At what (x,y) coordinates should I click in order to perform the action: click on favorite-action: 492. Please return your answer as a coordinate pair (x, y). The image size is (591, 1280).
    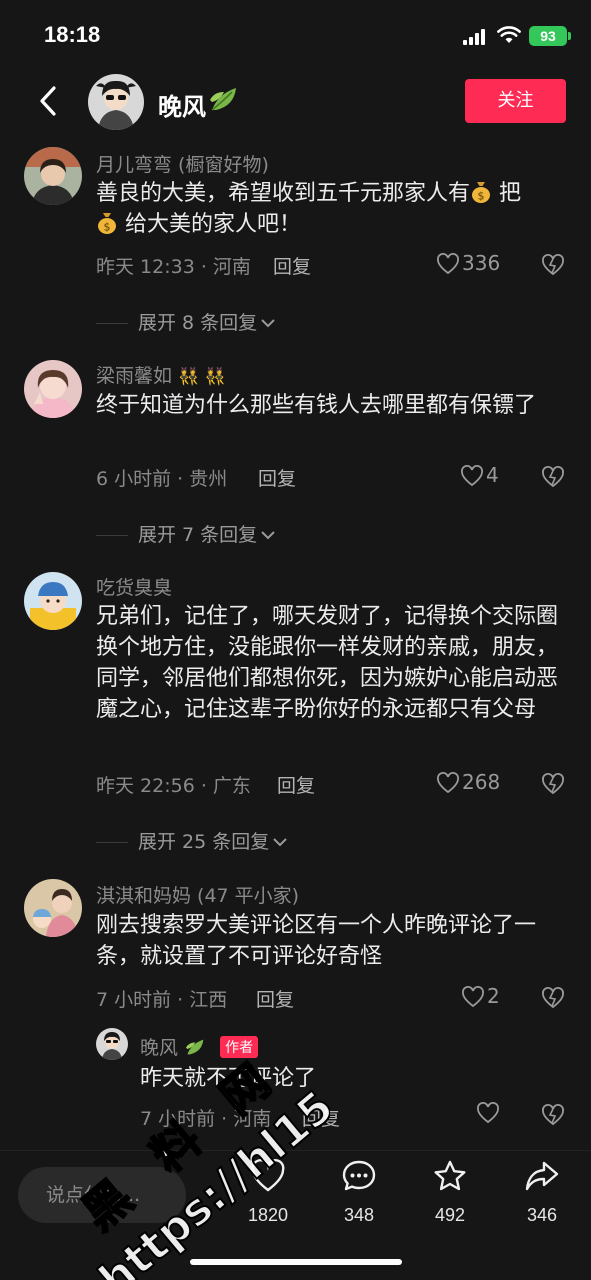
    Looking at the image, I should click on (450, 1192).